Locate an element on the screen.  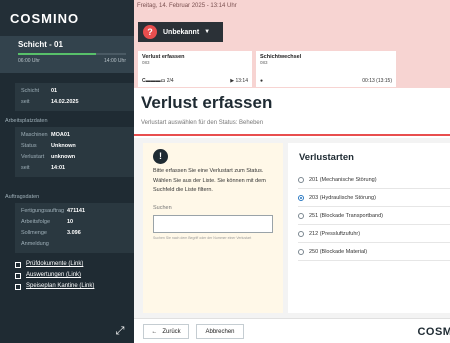
search-label: Suchen is located at coordinates (162, 207).